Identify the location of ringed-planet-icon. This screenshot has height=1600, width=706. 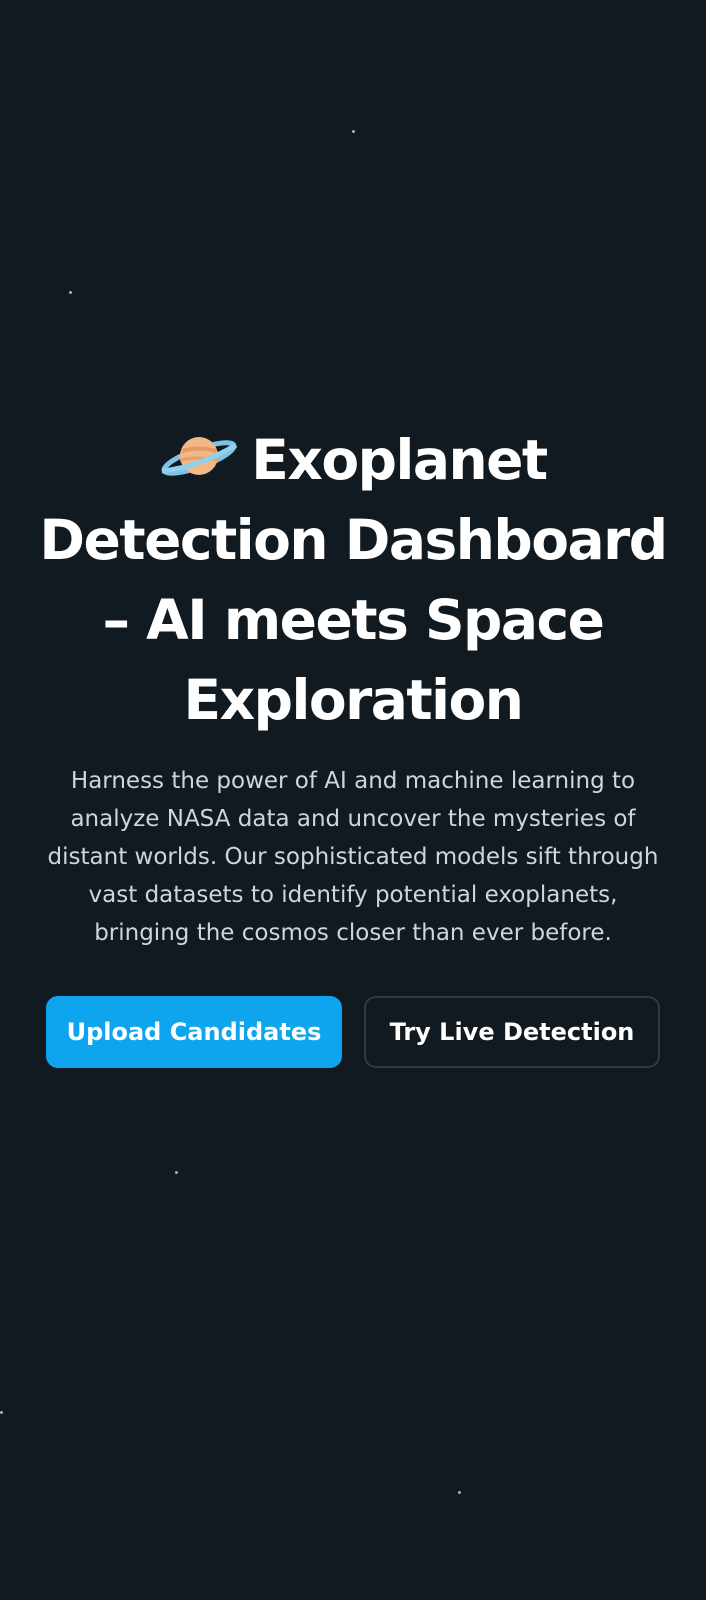
(199, 456).